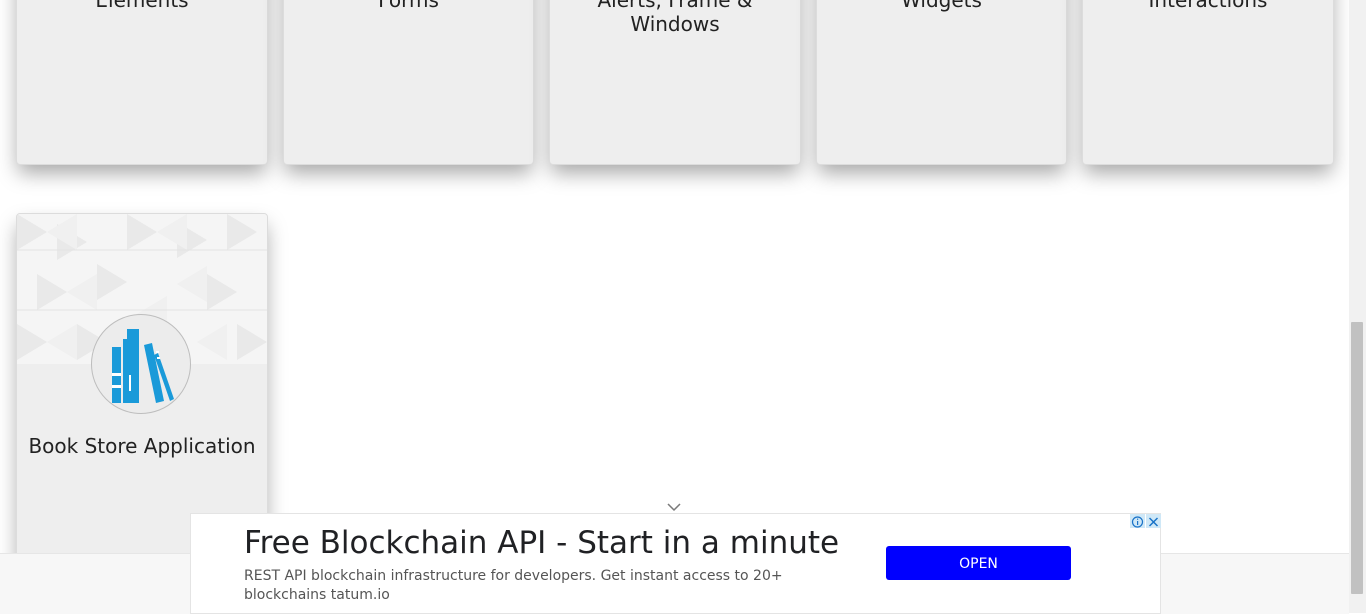 This screenshot has height=614, width=1366. What do you see at coordinates (1208, 82) in the screenshot?
I see `card-interactions: Interactions` at bounding box center [1208, 82].